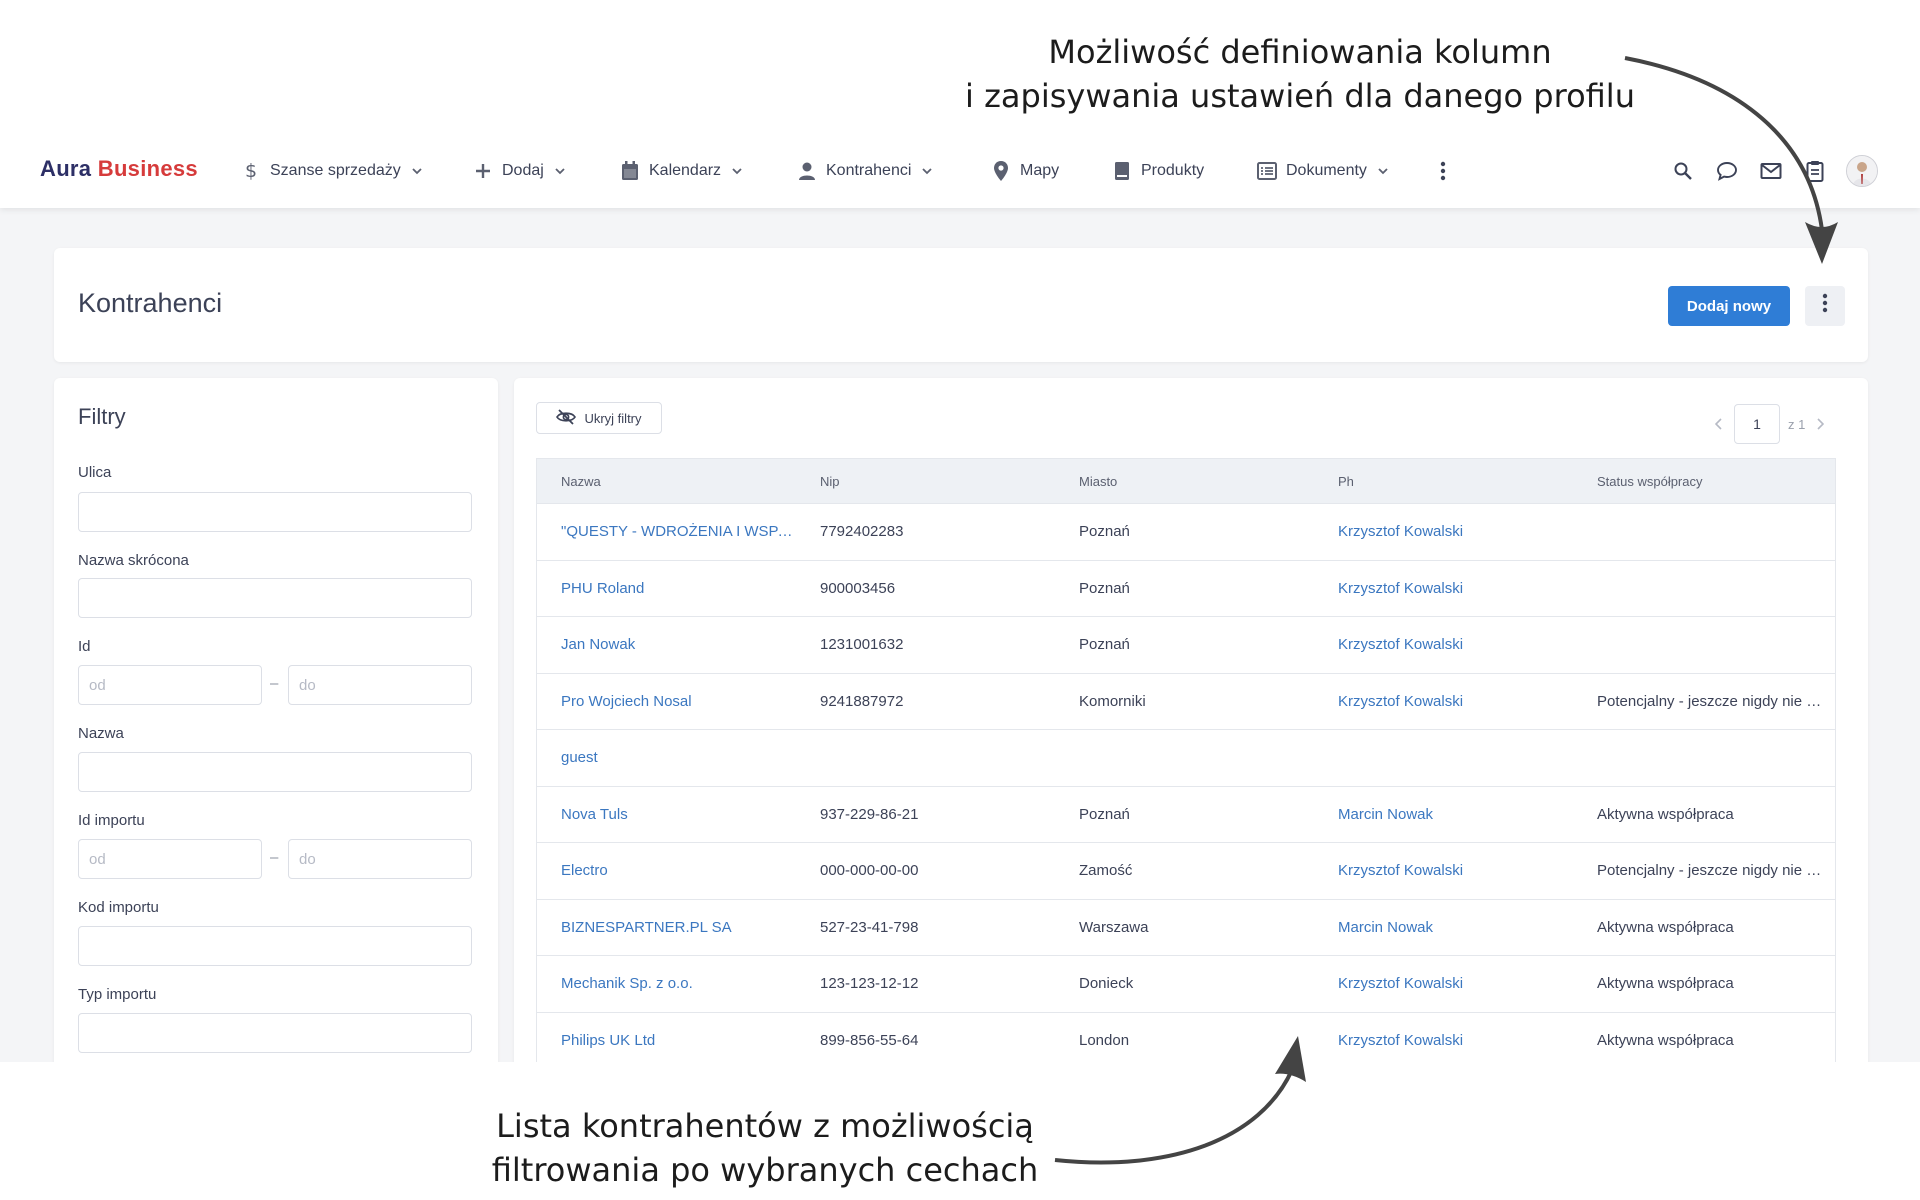  I want to click on prev-page-button, so click(1719, 424).